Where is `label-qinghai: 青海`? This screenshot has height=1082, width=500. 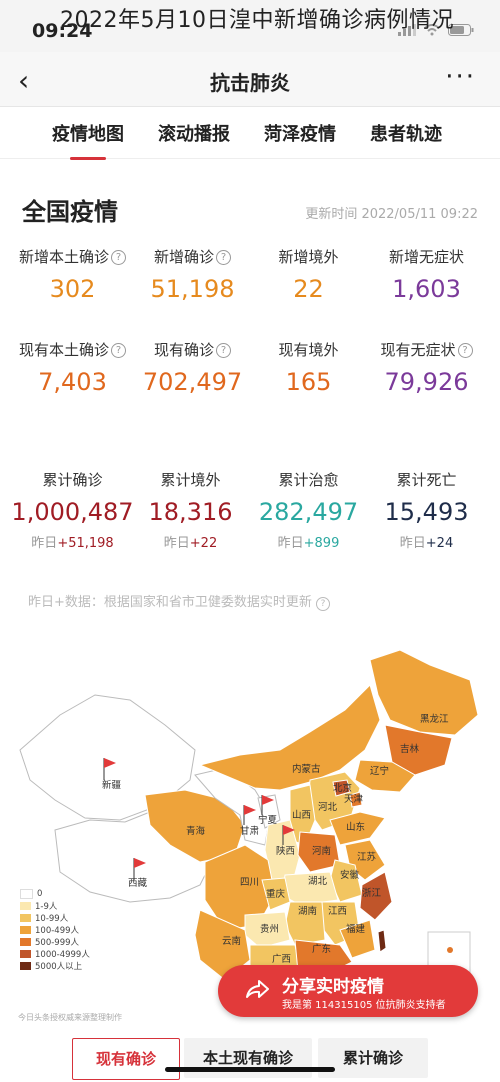
label-qinghai: 青海 is located at coordinates (196, 831).